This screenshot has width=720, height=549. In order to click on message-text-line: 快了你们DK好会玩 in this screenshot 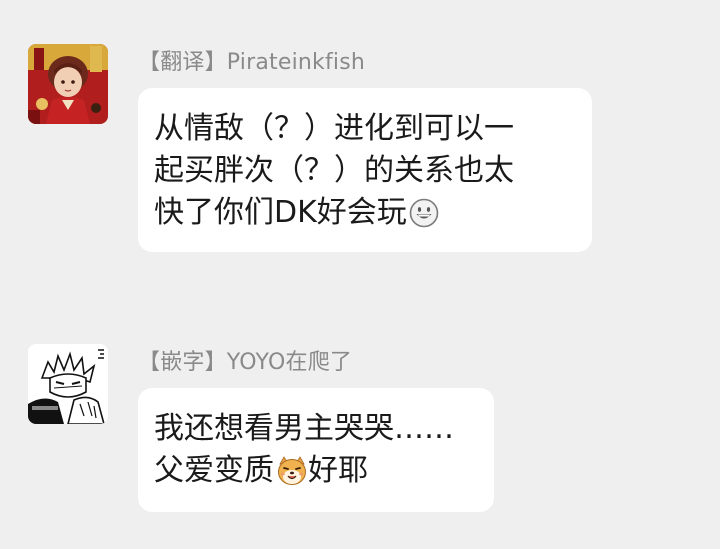, I will do `click(364, 213)`.